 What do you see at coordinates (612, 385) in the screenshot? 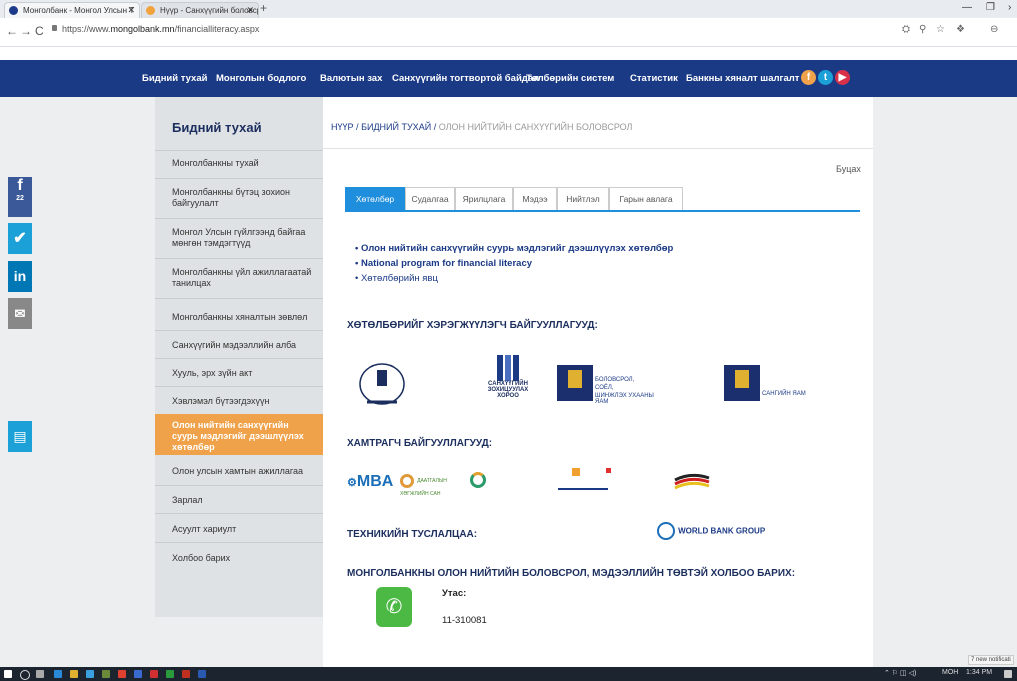
I see `education-ministry-logo: БОЛОВСРОЛ, СОЁЛ, ШИНЖЛЭХ УХААНЫ ЯАМ` at bounding box center [612, 385].